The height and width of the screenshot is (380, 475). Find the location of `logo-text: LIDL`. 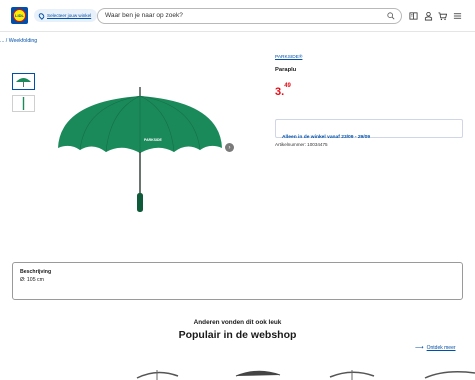

logo-text: LIDL is located at coordinates (19, 15).